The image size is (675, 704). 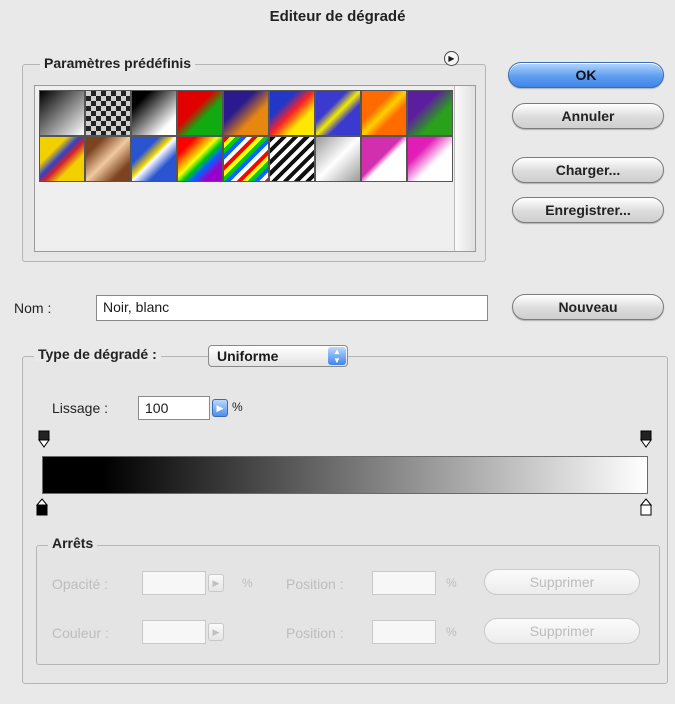 What do you see at coordinates (451, 58) in the screenshot?
I see `presets-menu-icon: ▶` at bounding box center [451, 58].